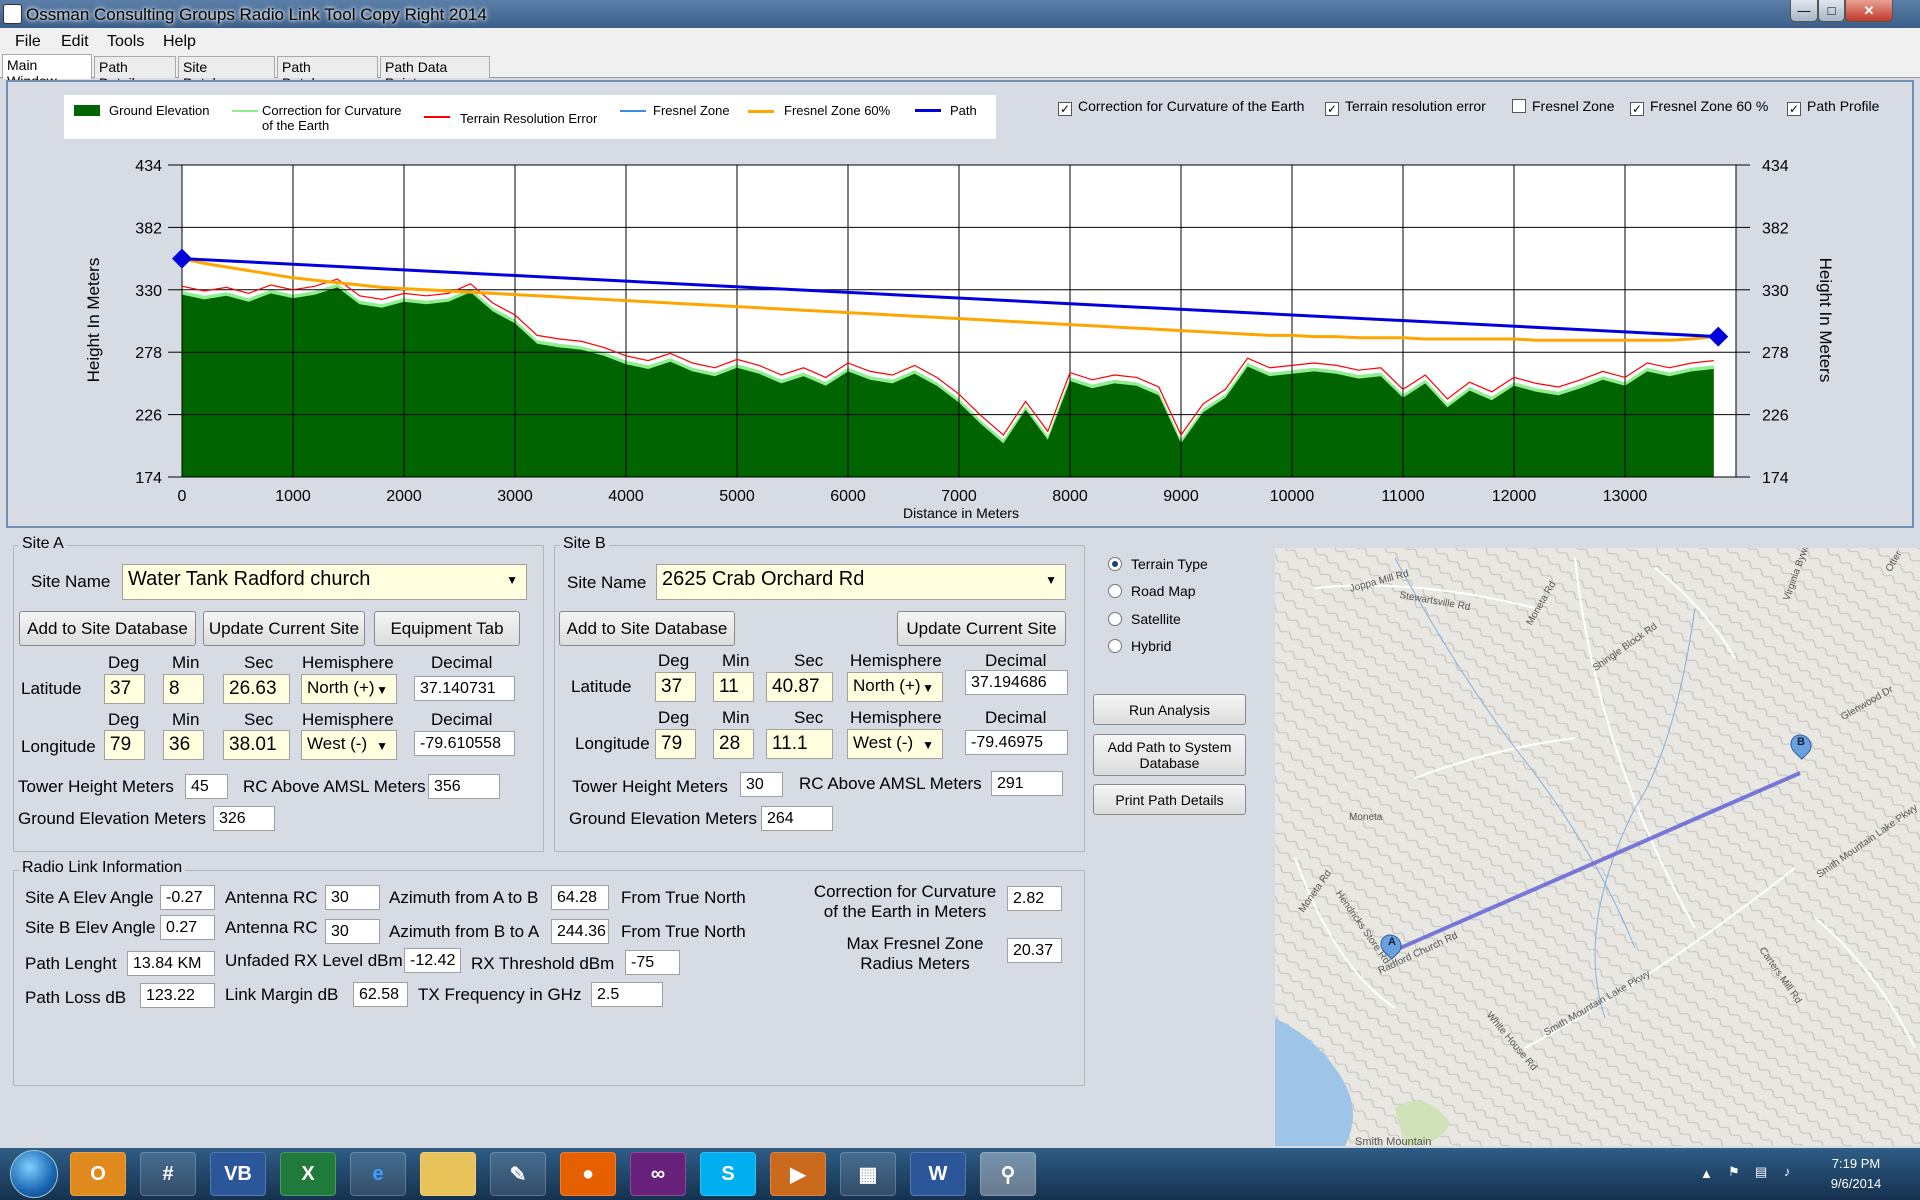  Describe the element at coordinates (324, 582) in the screenshot. I see `site-a-name-combo: Water Tank Radford church ▼` at that location.